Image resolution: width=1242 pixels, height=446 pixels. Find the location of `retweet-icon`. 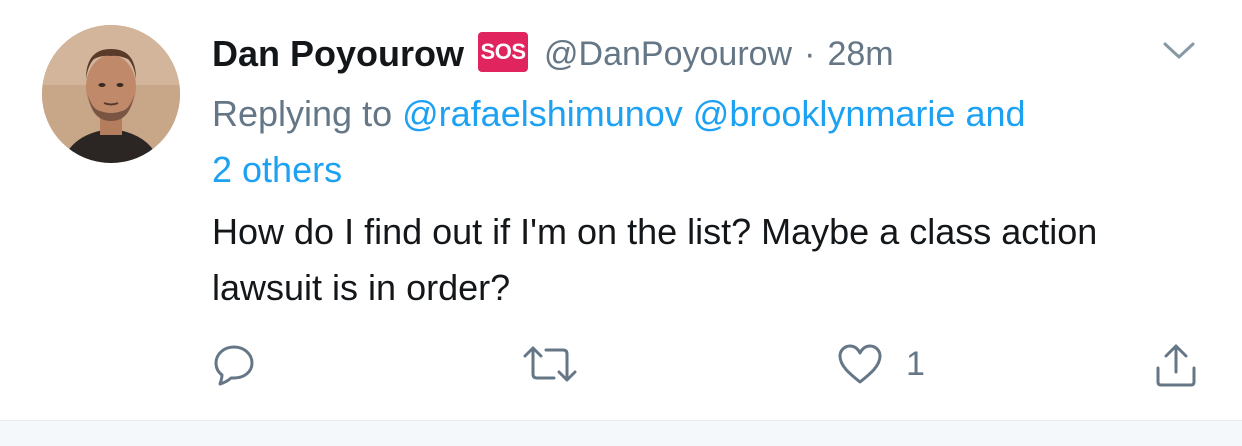

retweet-icon is located at coordinates (550, 364).